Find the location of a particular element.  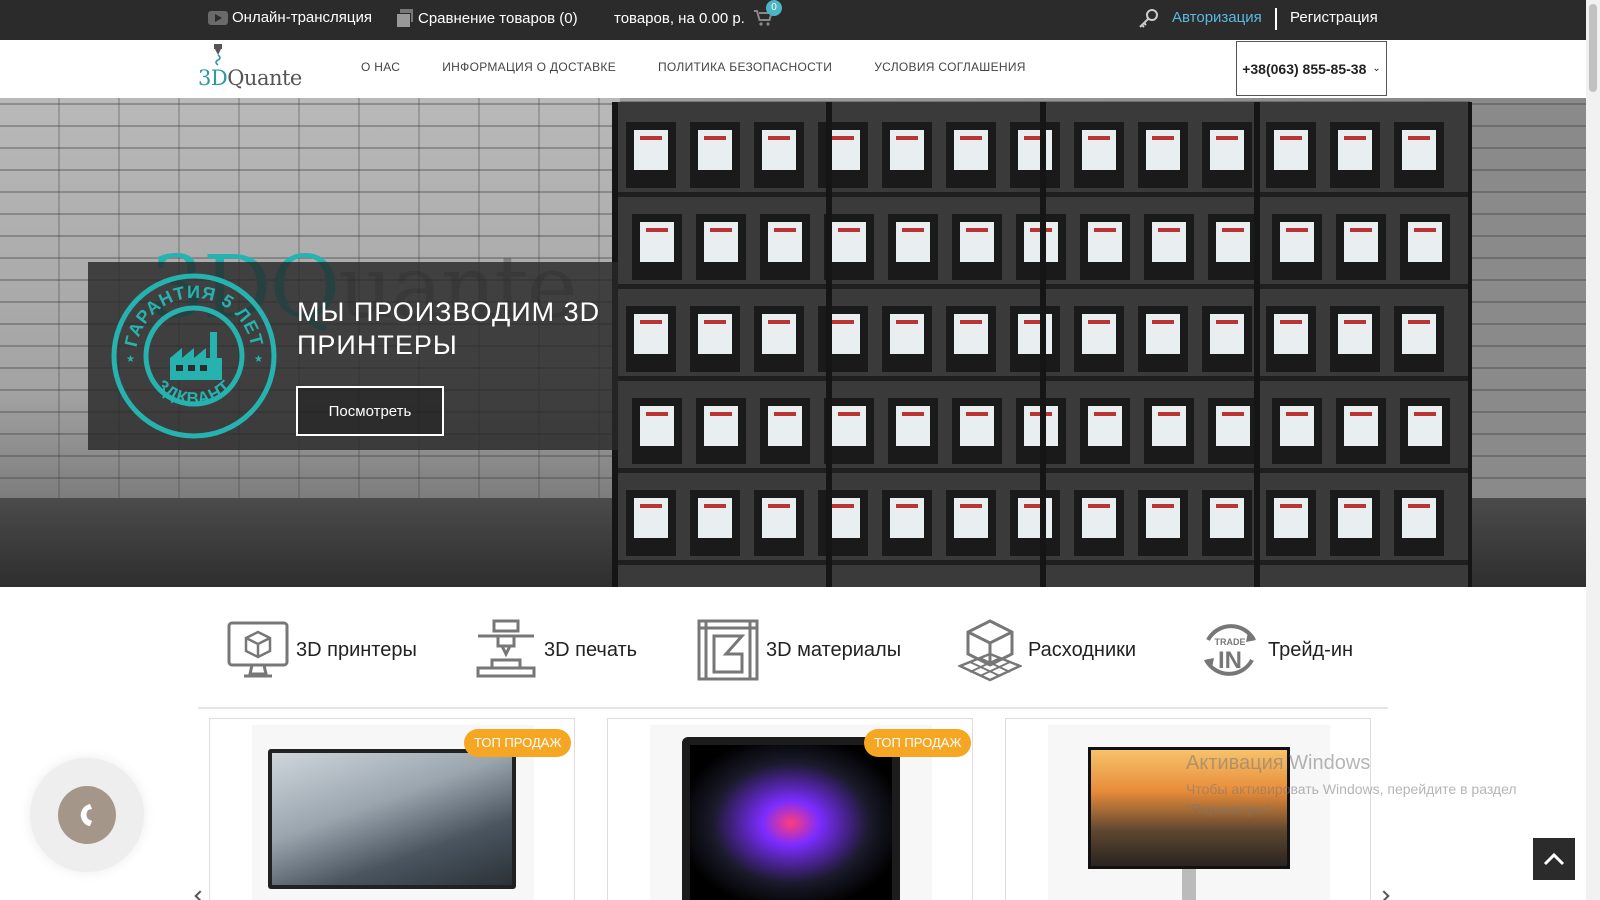

phone-dropdown: +38(063) 855-85-38 ⌄ is located at coordinates (1311, 68).